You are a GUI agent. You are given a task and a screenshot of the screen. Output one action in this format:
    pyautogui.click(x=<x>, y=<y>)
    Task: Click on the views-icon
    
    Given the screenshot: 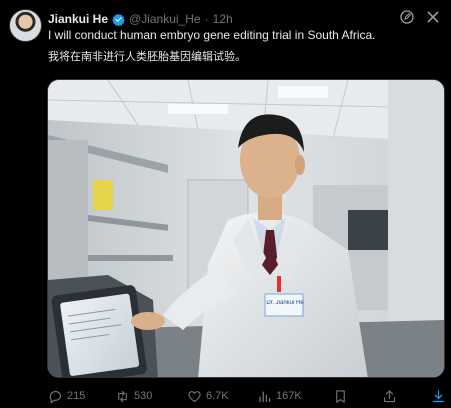 What is the action you would take?
    pyautogui.click(x=265, y=396)
    